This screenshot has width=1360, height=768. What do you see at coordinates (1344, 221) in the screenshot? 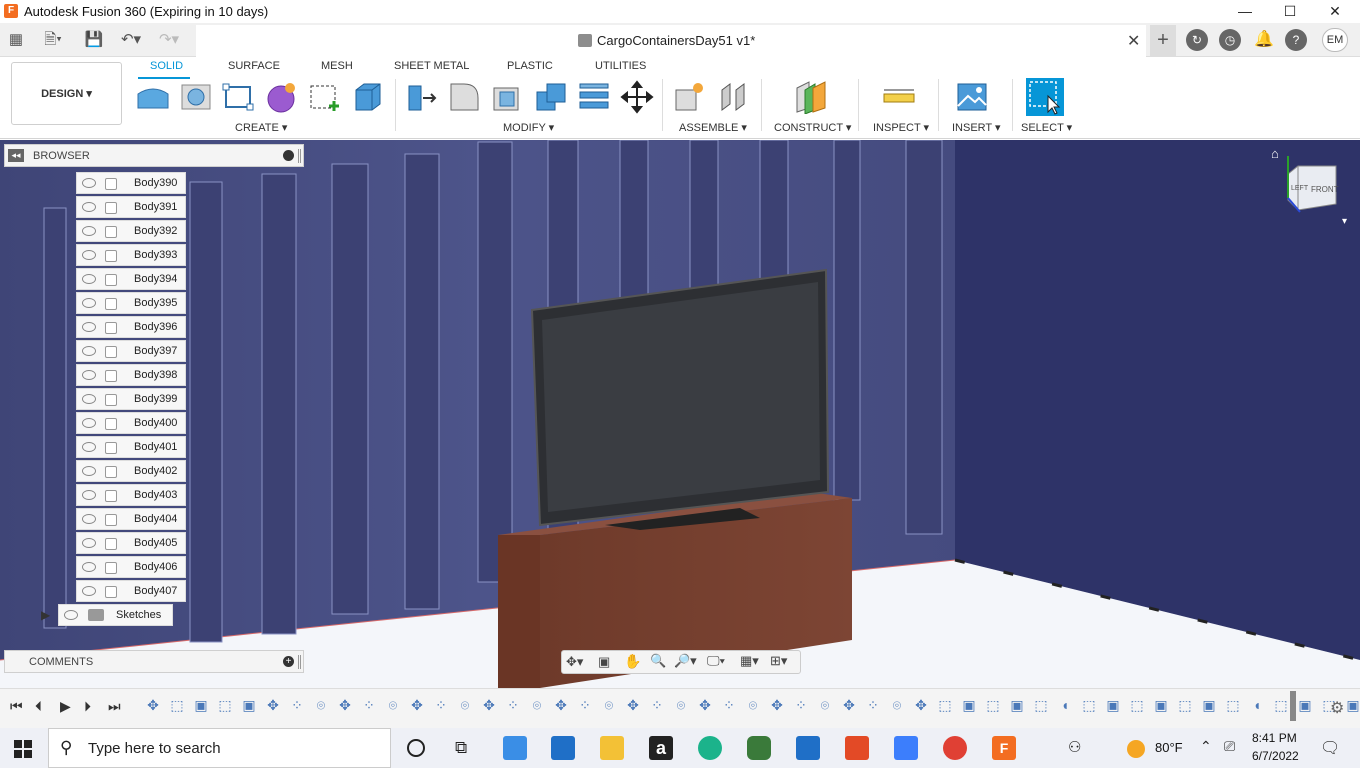
I see `viewcube-menu-icon: ▾` at bounding box center [1344, 221].